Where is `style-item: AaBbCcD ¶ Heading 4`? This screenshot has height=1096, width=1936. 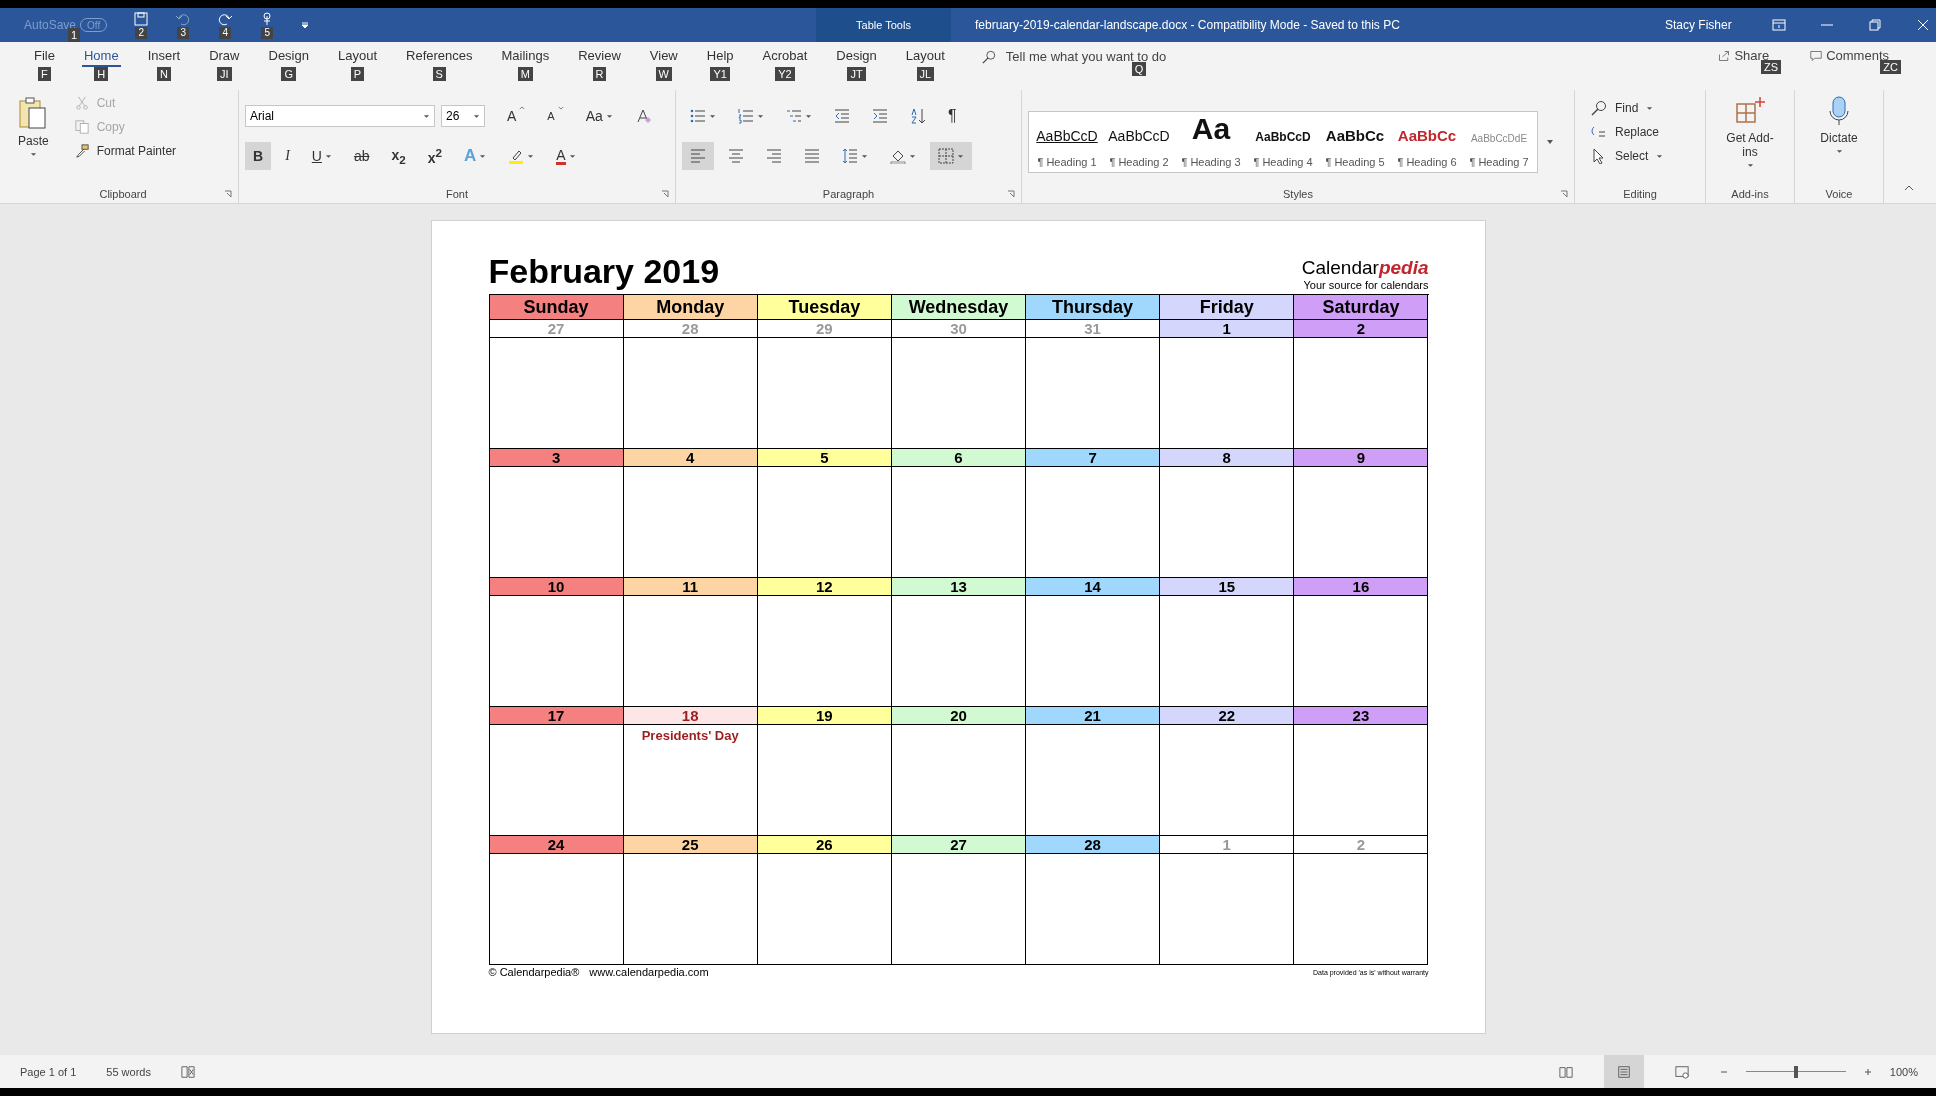 style-item: AaBbCcD ¶ Heading 4 is located at coordinates (1283, 141).